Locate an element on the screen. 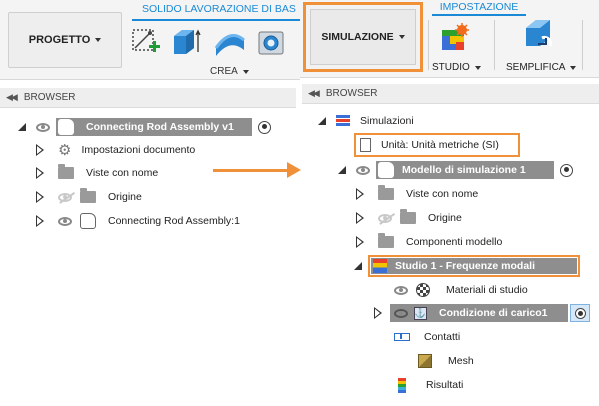 Image resolution: width=599 pixels, height=406 pixels. browser-item-simulations: Simulazioni is located at coordinates (366, 121).